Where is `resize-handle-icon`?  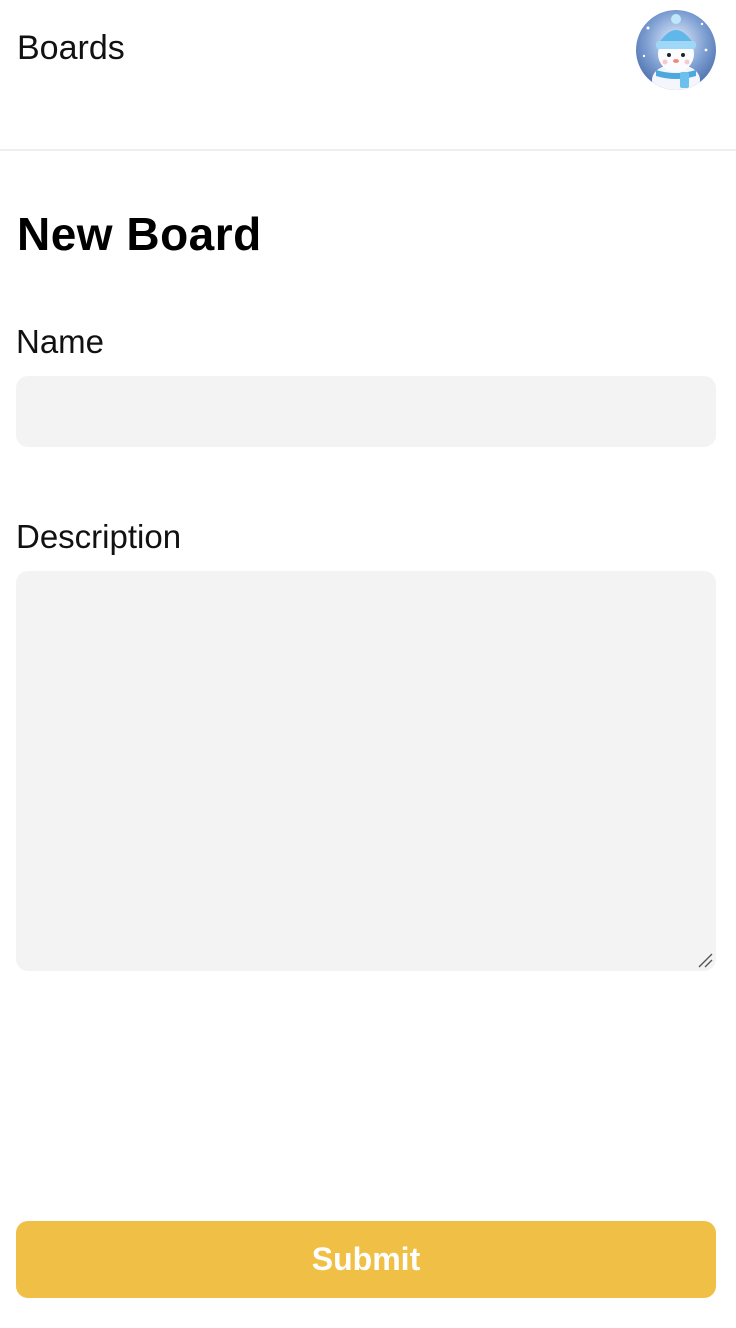
resize-handle-icon is located at coordinates (705, 960).